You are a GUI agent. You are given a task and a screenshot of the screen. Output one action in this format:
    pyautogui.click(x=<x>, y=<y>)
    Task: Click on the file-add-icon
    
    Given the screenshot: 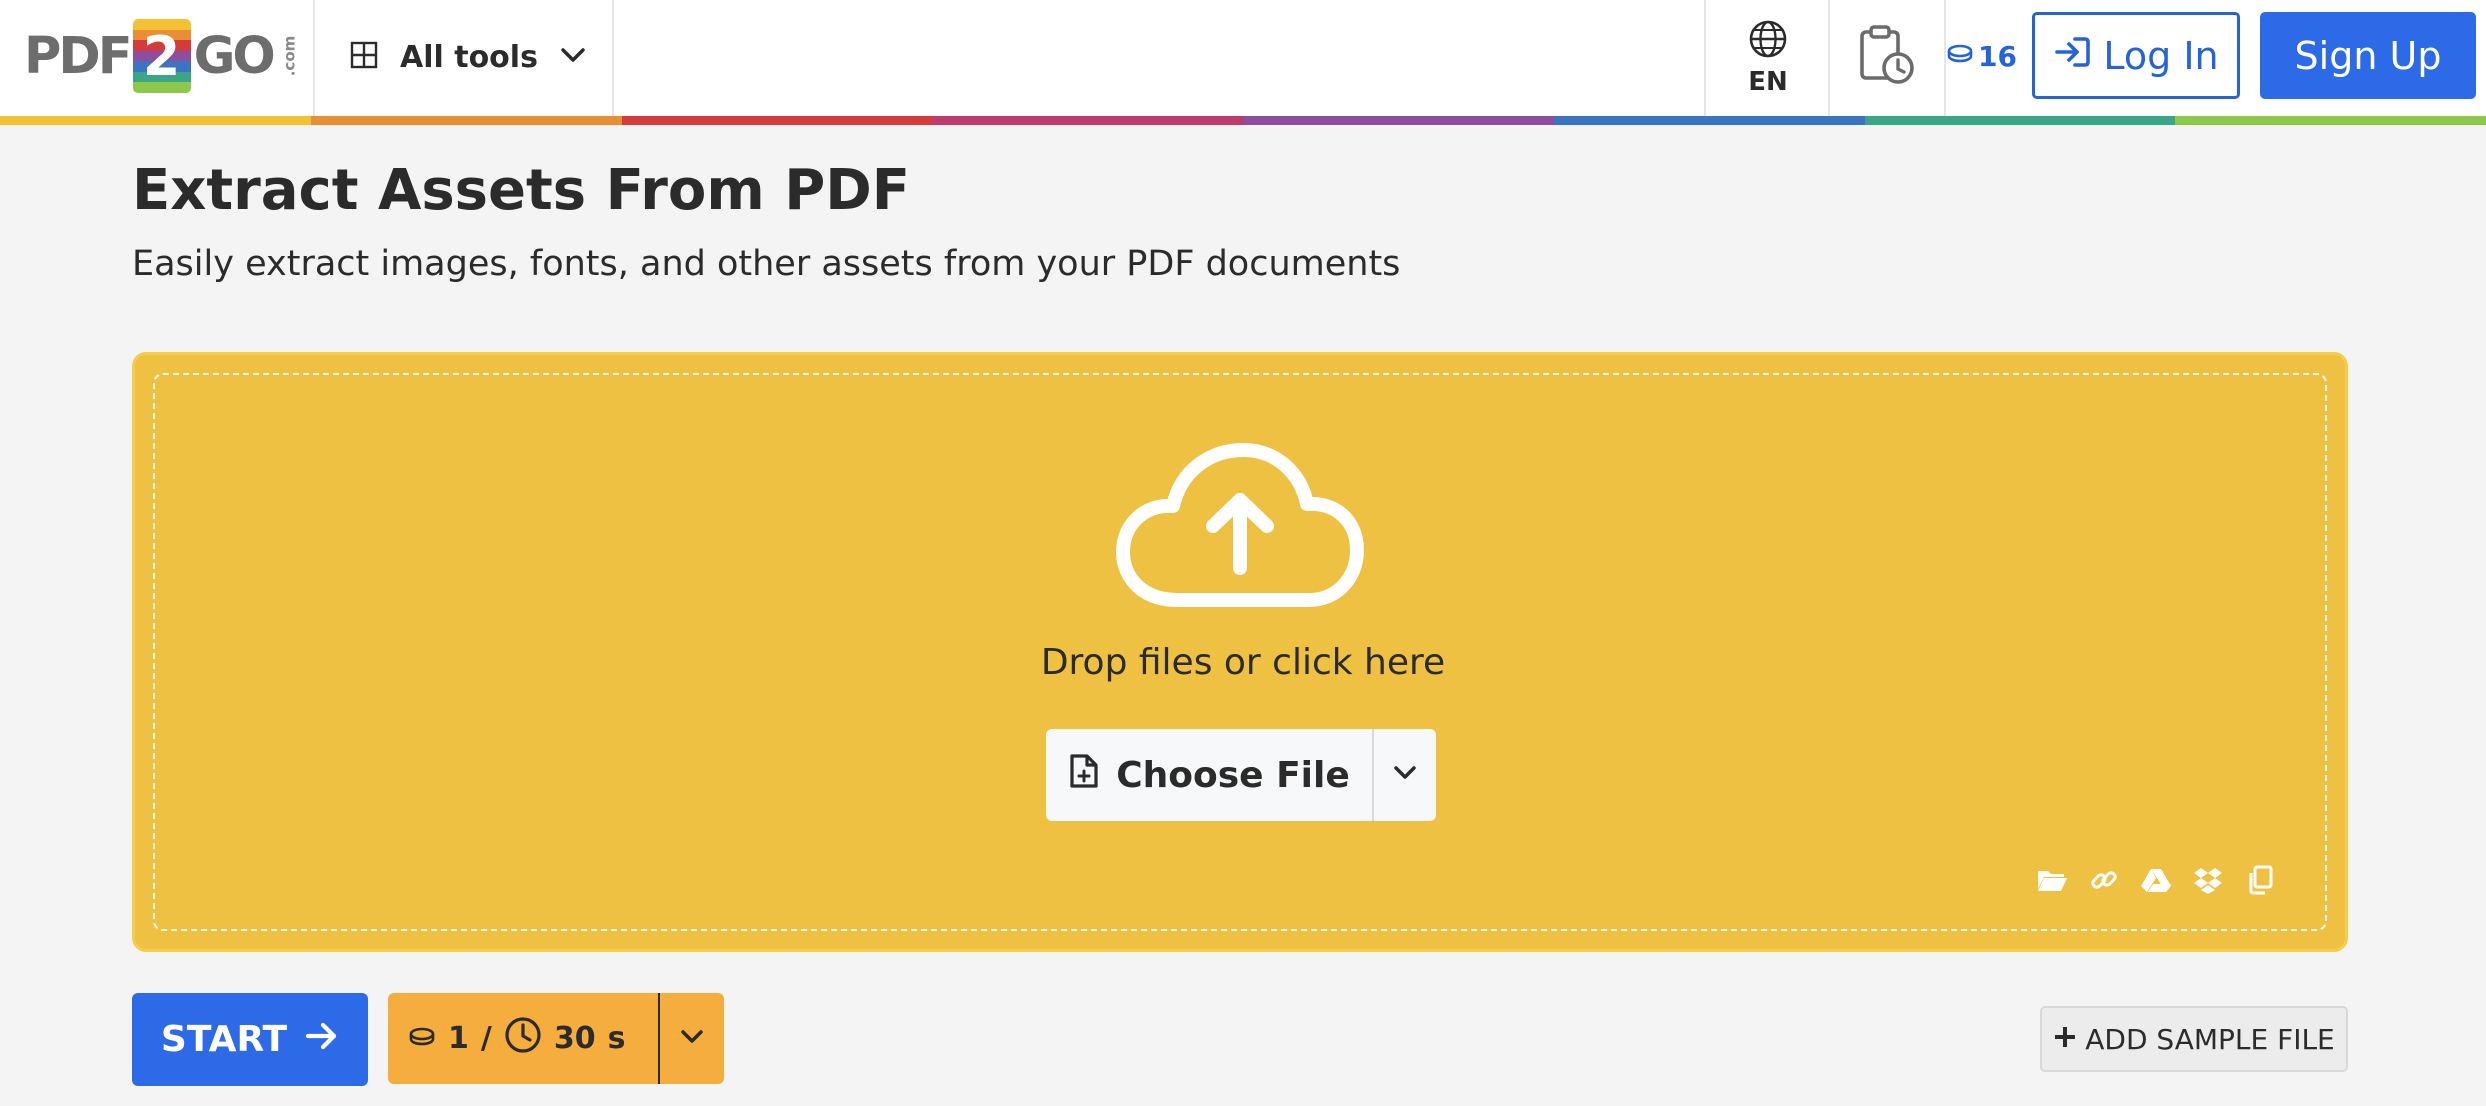 What is the action you would take?
    pyautogui.click(x=1084, y=775)
    